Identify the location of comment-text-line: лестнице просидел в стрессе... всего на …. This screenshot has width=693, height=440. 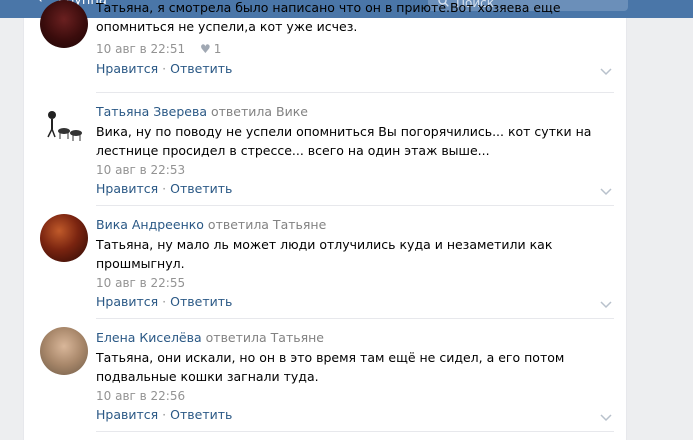
(293, 150).